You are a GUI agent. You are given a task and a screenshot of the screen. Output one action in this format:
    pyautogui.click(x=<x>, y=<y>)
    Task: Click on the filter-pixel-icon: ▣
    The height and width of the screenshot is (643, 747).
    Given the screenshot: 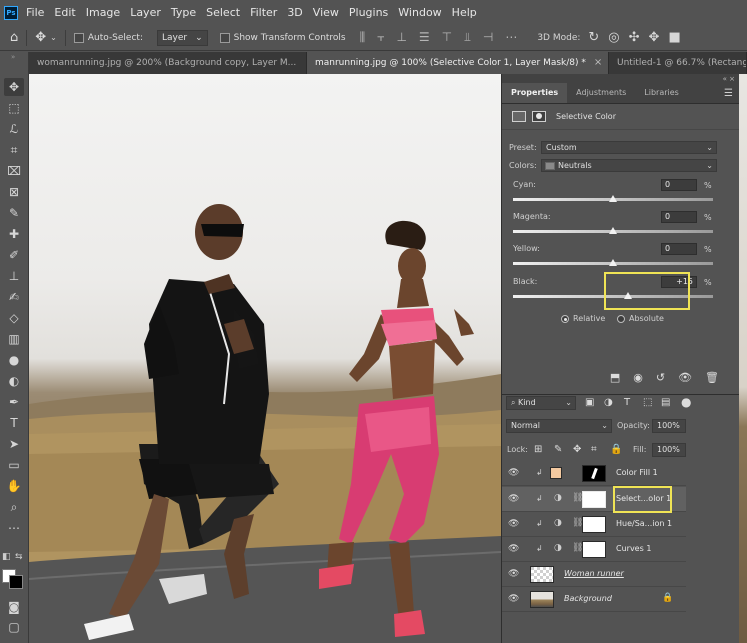 What is the action you would take?
    pyautogui.click(x=589, y=402)
    